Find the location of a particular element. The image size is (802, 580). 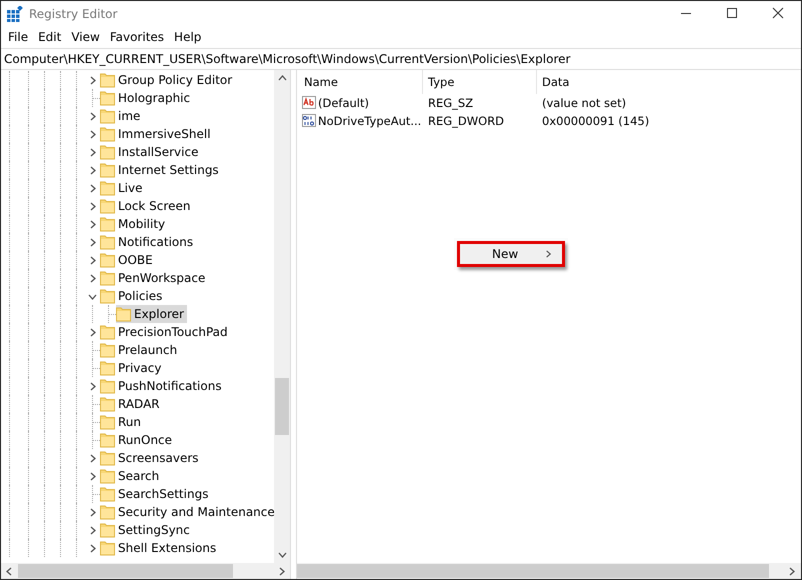

scroll-down-icon is located at coordinates (282, 554).